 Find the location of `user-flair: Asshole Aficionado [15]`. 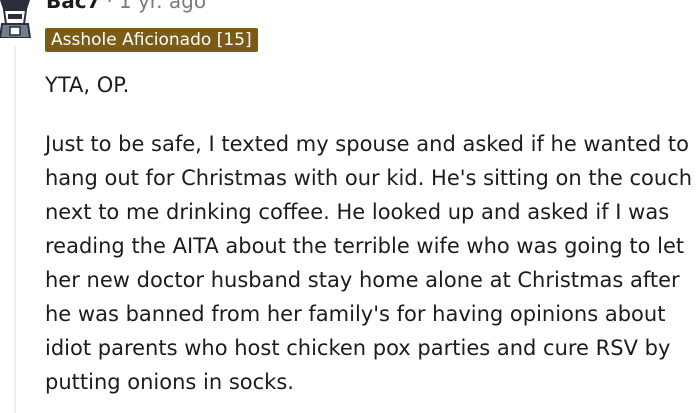

user-flair: Asshole Aficionado [15] is located at coordinates (151, 40).